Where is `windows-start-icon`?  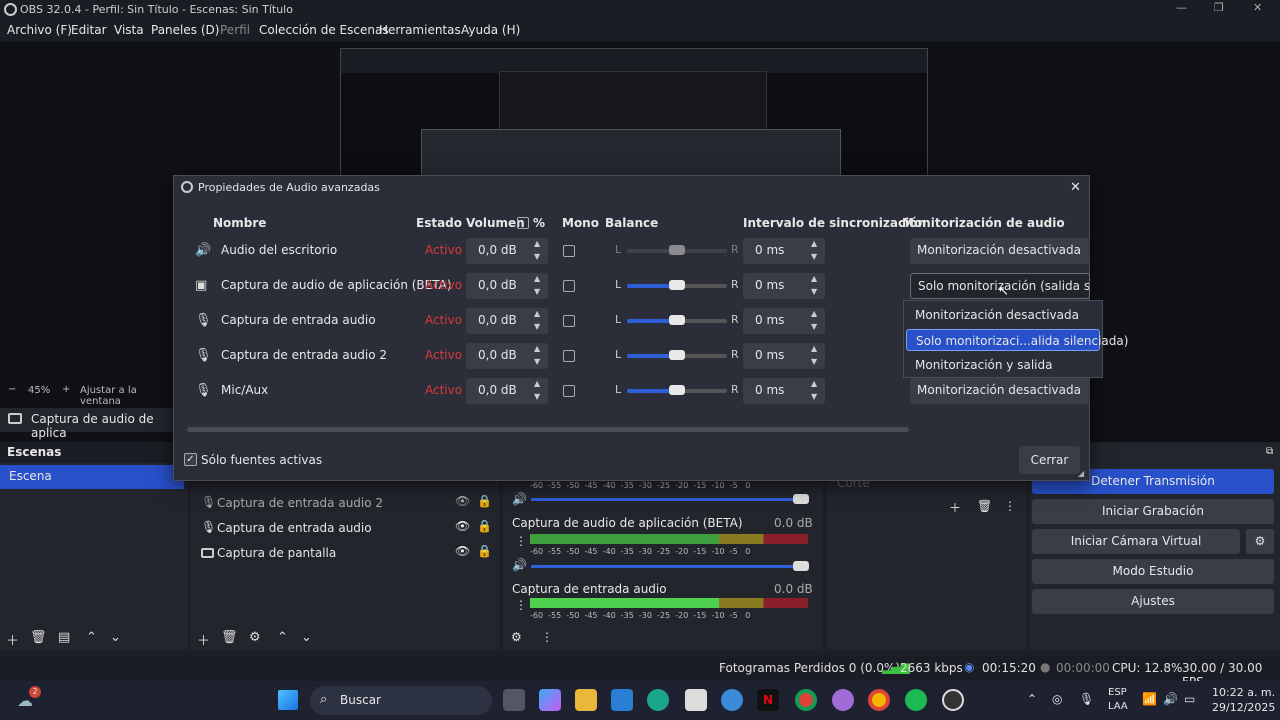 windows-start-icon is located at coordinates (288, 700).